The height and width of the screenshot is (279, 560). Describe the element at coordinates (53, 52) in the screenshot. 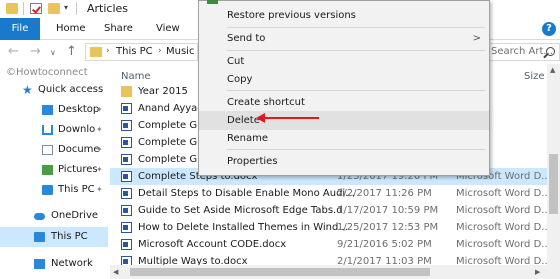

I see `chevron-down-icon: ∨` at that location.